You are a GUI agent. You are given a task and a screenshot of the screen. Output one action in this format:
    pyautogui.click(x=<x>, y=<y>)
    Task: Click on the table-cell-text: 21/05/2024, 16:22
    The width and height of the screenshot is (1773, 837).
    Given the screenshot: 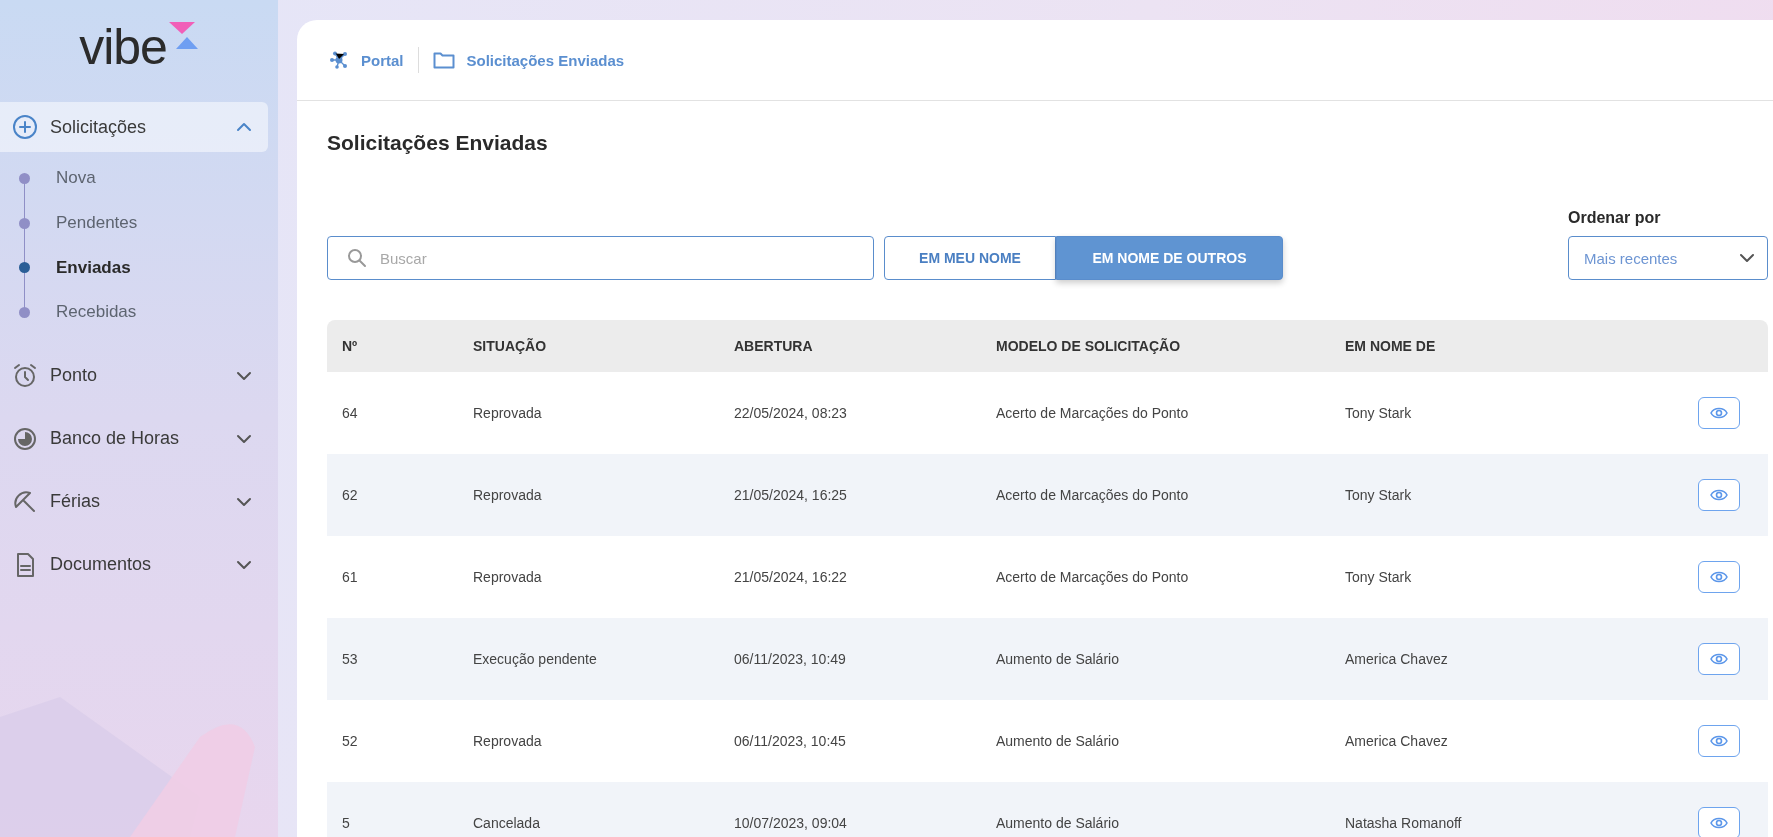 What is the action you would take?
    pyautogui.click(x=791, y=577)
    